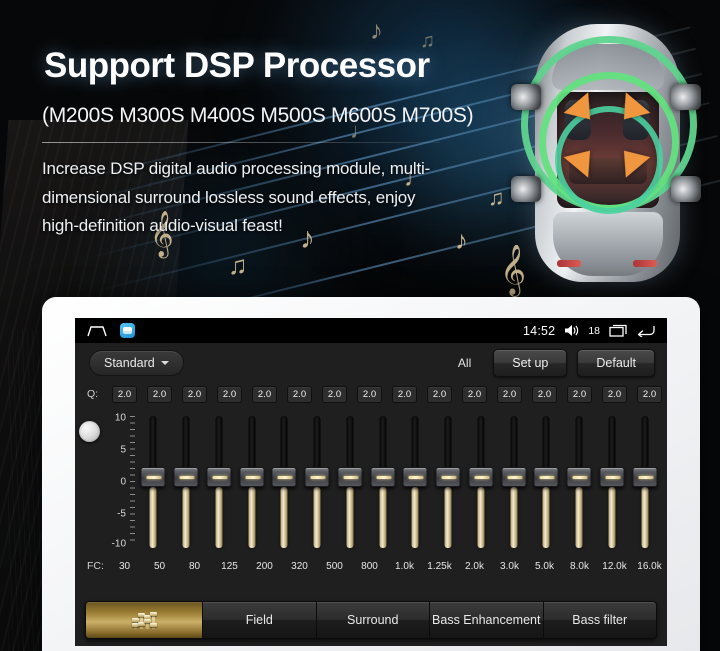  Describe the element at coordinates (97, 330) in the screenshot. I see `home-icon` at that location.